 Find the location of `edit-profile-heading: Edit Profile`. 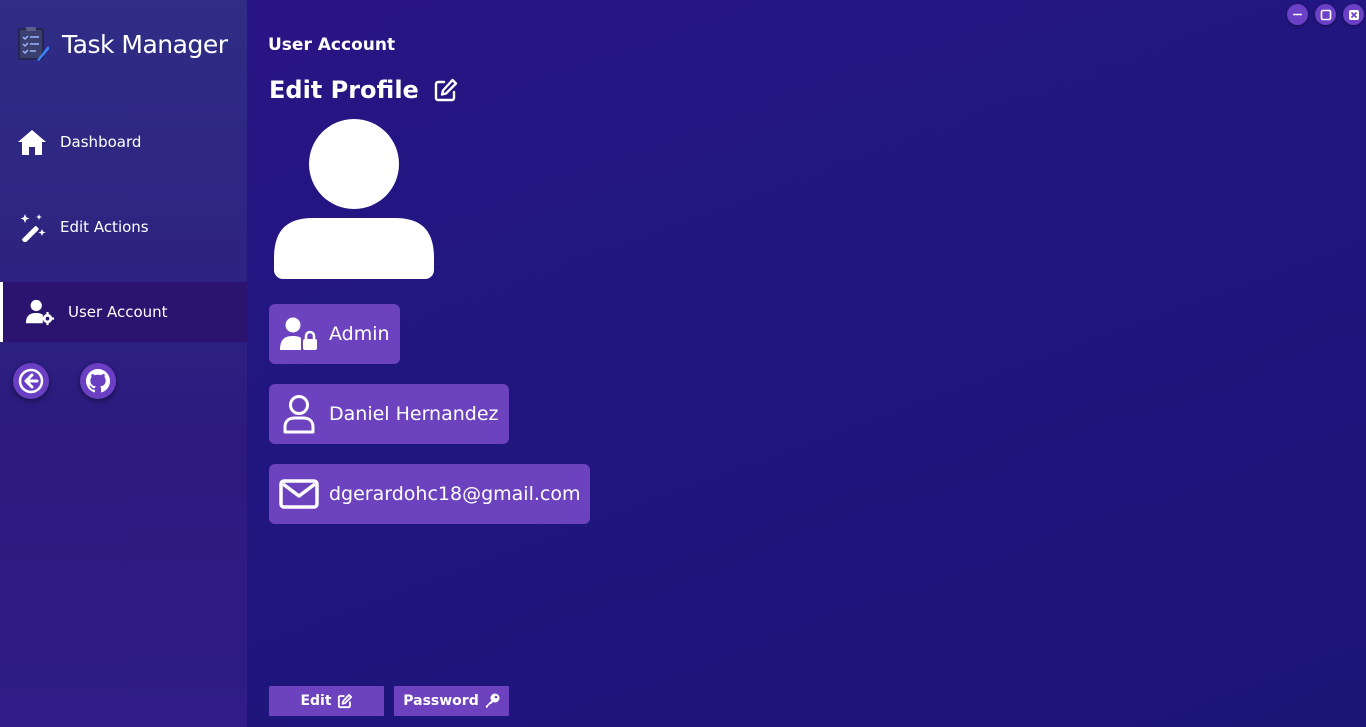

edit-profile-heading: Edit Profile is located at coordinates (364, 90).